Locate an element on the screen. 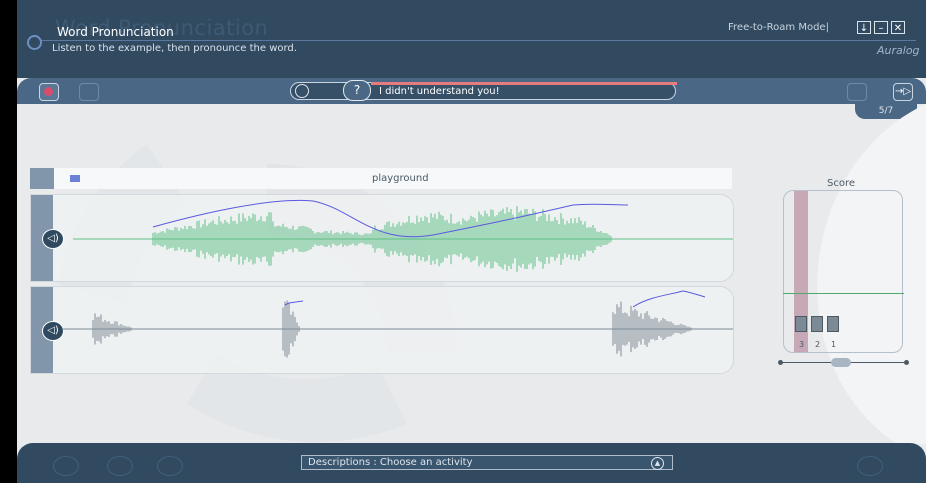  description-text: Descriptions : Choose an activity is located at coordinates (390, 462).